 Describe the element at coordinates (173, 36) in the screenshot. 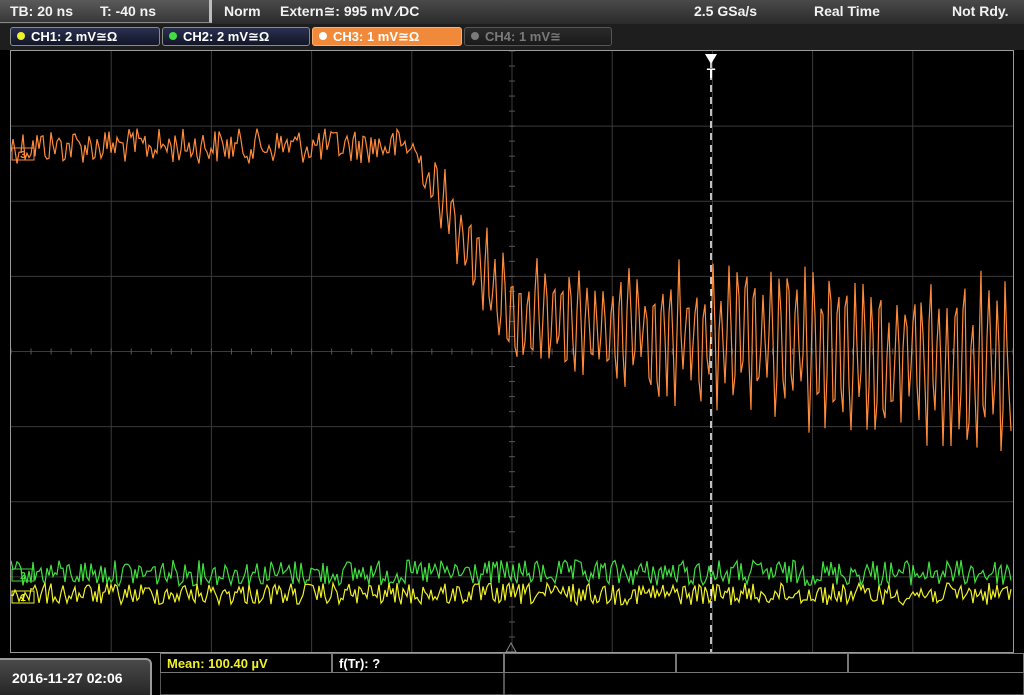

I see `ch2-indicator-icon` at that location.